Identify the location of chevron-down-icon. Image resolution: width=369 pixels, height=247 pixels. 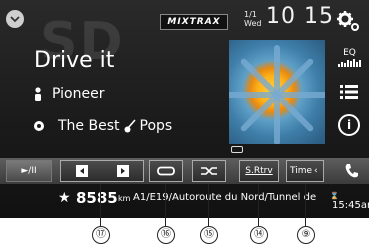
(15, 19).